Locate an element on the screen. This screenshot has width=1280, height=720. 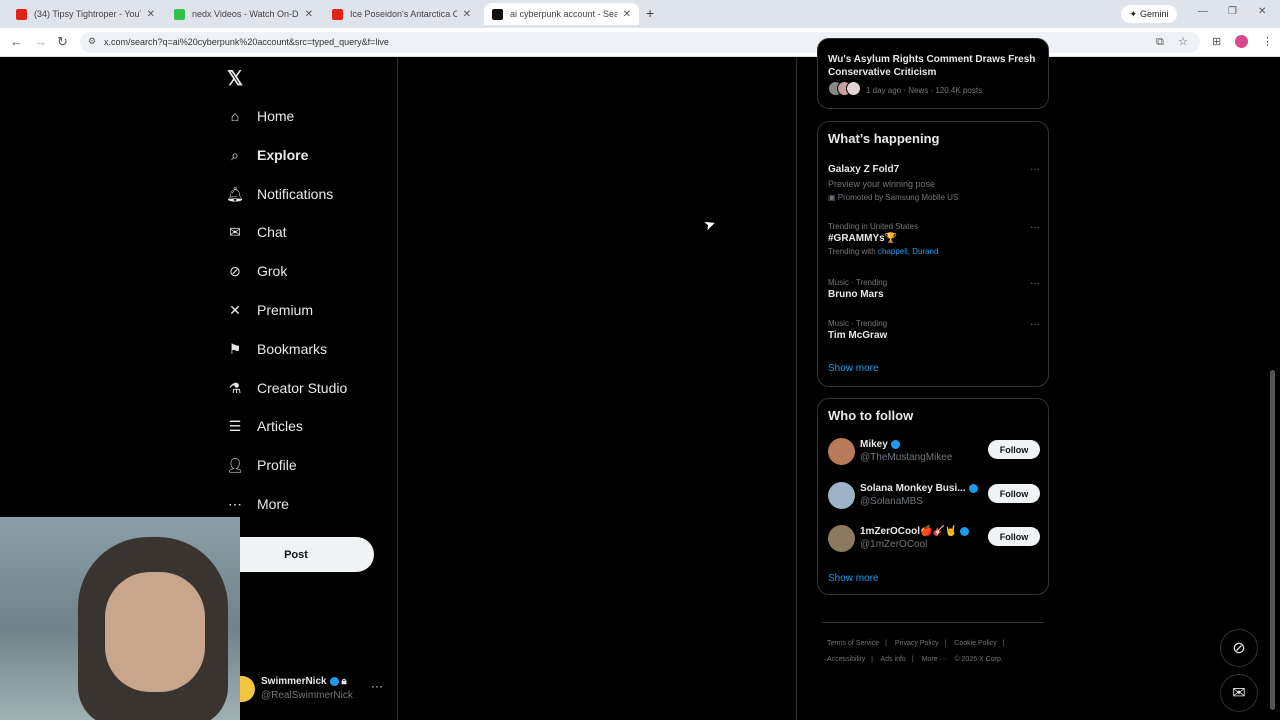
nav-chat: ✉ Chat is located at coordinates (256, 232).